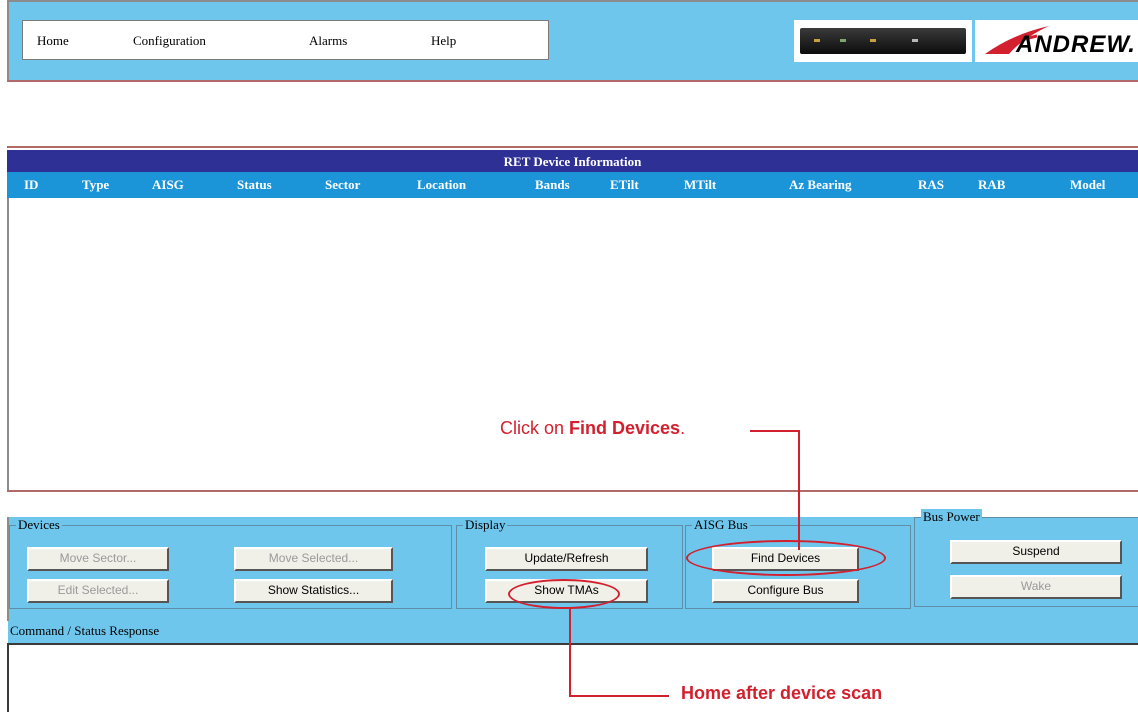  I want to click on wake-button: Wake, so click(1036, 587).